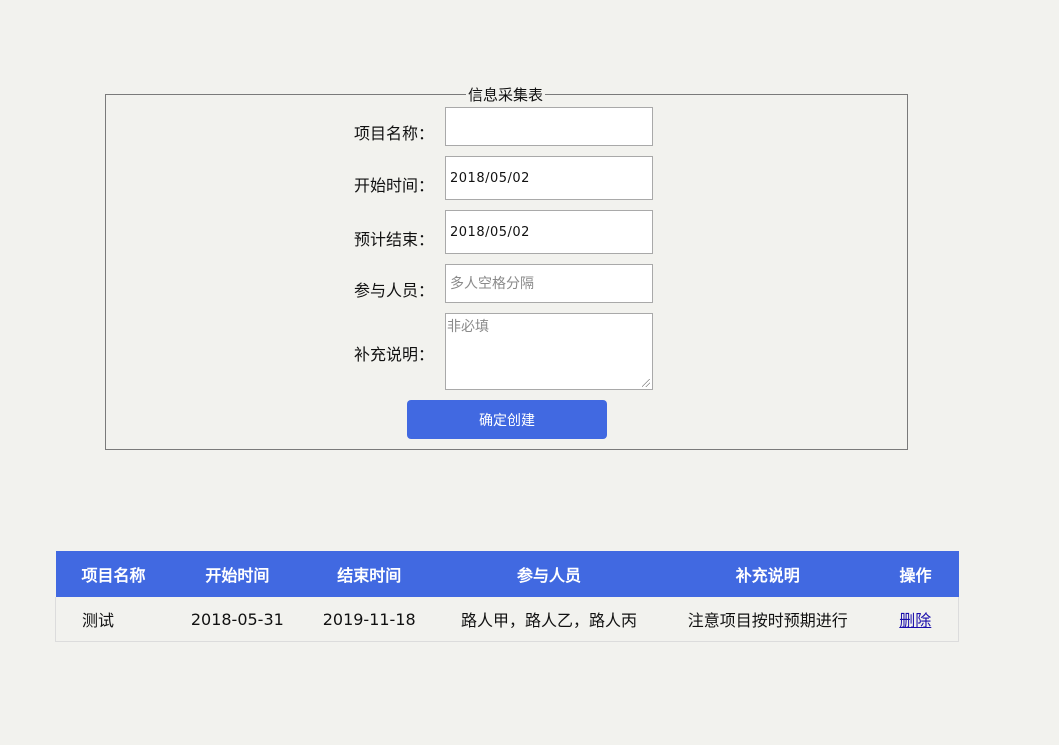 Image resolution: width=1059 pixels, height=745 pixels. What do you see at coordinates (393, 239) in the screenshot?
I see `expected-end-label: 预计结束：` at bounding box center [393, 239].